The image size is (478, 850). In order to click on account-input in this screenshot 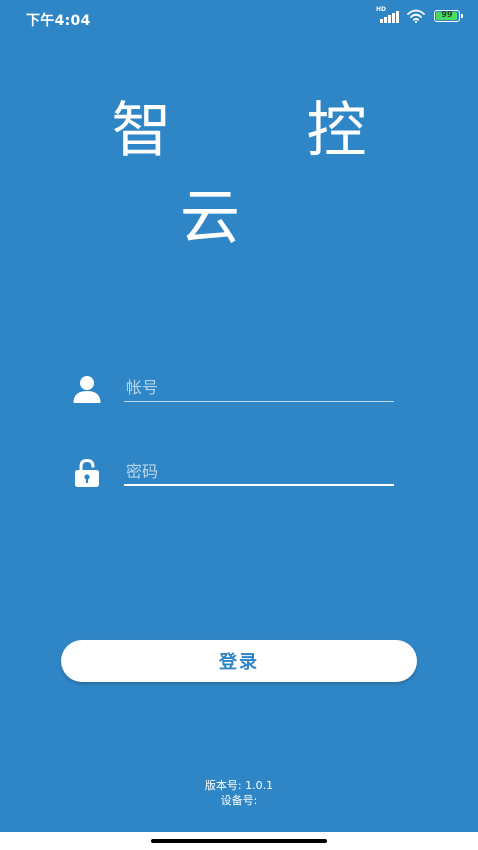, I will do `click(259, 388)`.